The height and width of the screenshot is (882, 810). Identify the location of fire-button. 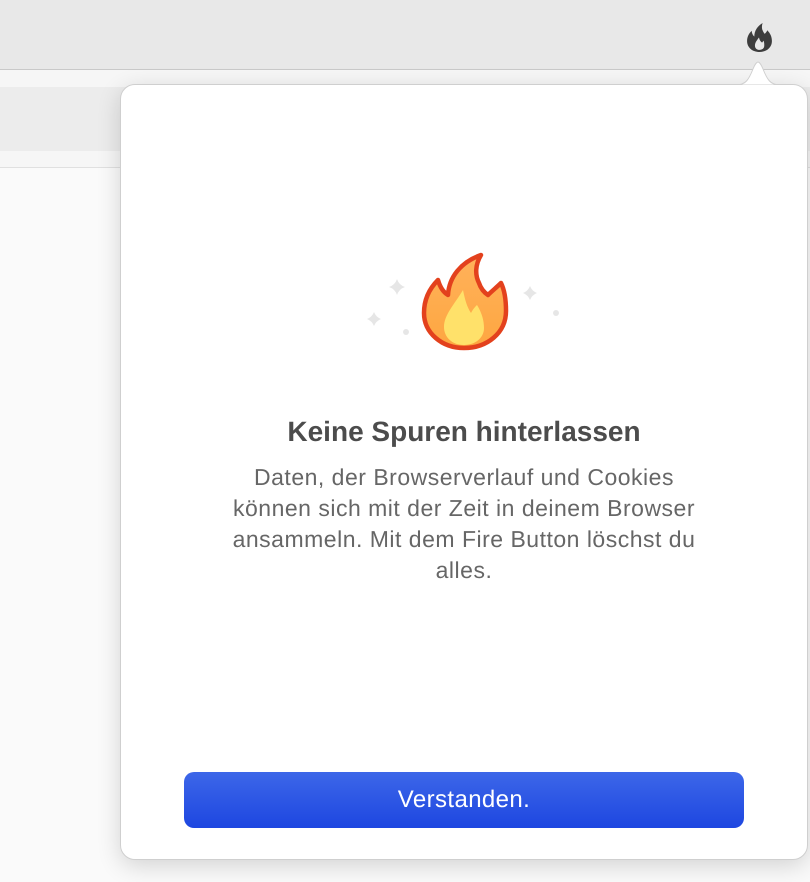
(759, 37).